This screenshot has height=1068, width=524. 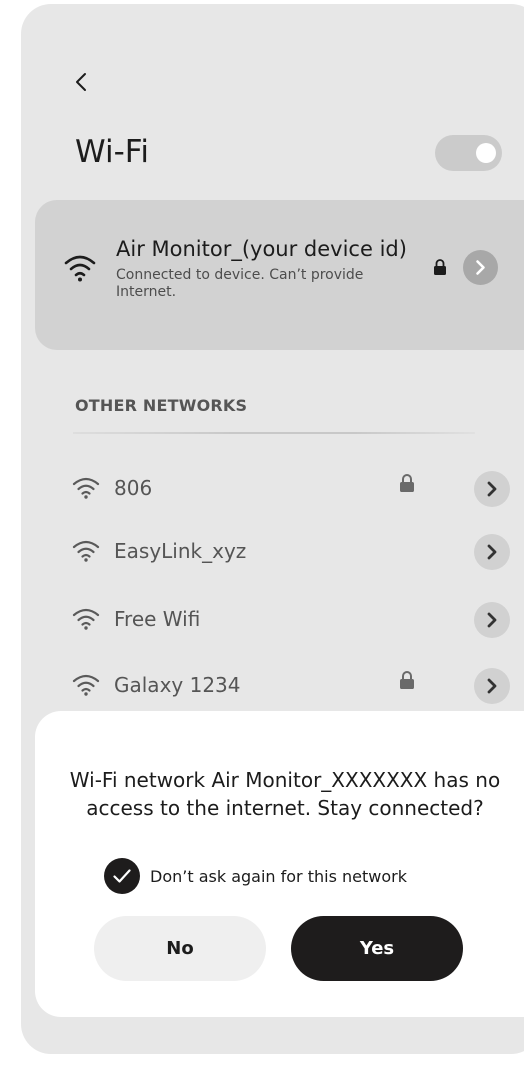 What do you see at coordinates (377, 948) in the screenshot?
I see `yes-button: Yes` at bounding box center [377, 948].